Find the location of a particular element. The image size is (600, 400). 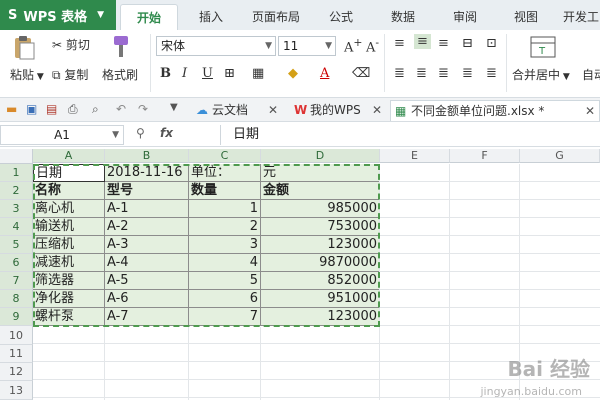

decrease-font-icon: A- is located at coordinates (372, 45).